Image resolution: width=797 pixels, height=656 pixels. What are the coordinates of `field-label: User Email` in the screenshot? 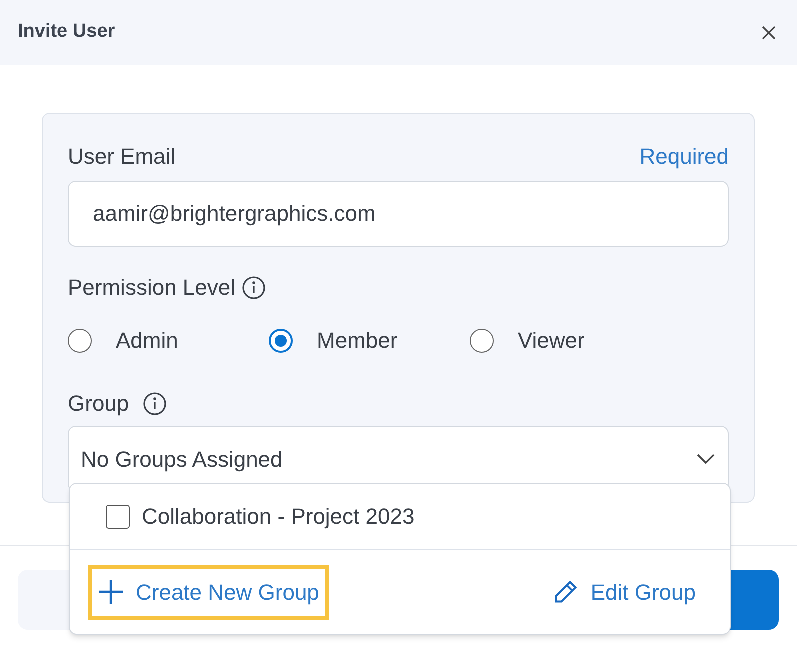 It's located at (122, 157).